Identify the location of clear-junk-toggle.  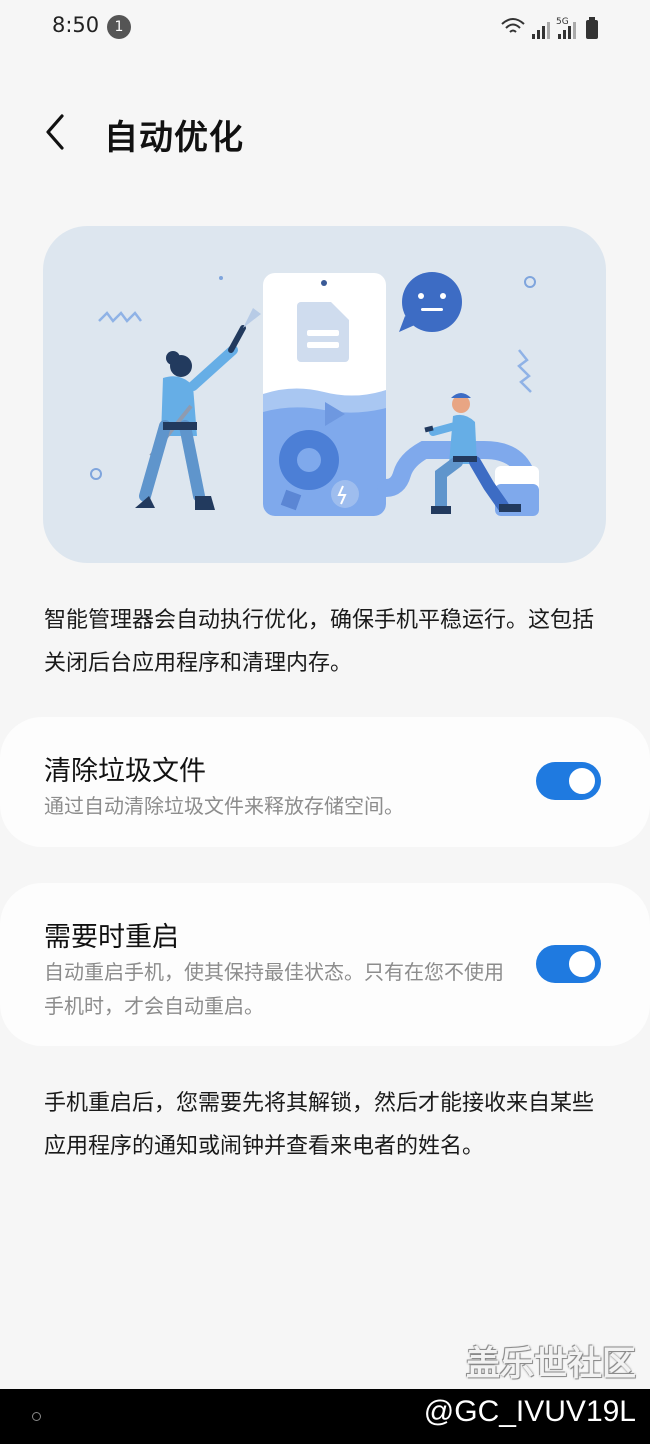
(568, 781).